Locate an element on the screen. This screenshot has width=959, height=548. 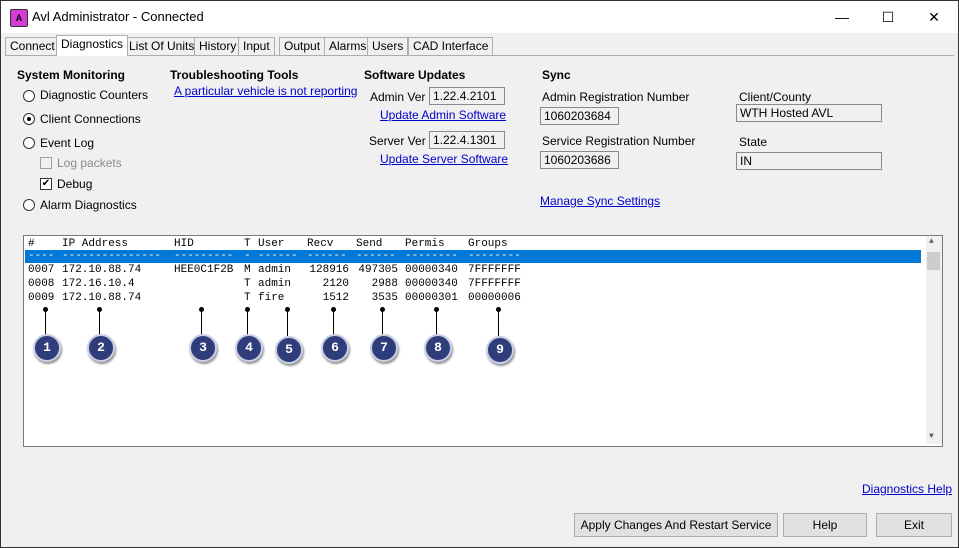
log-packets-checkbox is located at coordinates (46, 163).